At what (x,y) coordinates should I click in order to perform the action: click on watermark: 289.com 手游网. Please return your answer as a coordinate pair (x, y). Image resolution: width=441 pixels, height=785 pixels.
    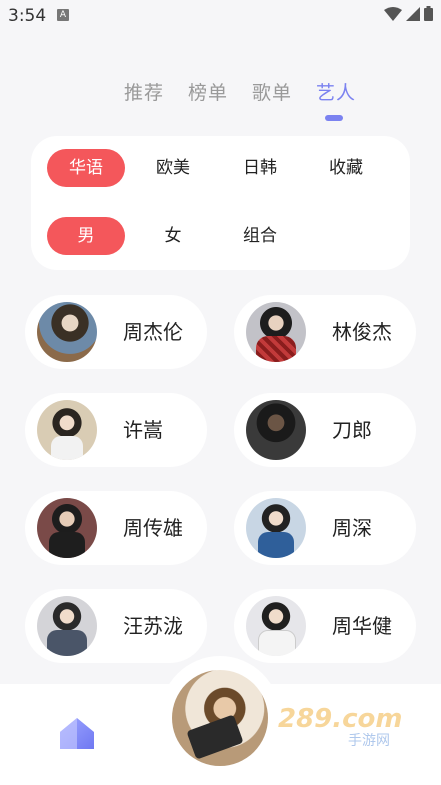
    Looking at the image, I should click on (348, 726).